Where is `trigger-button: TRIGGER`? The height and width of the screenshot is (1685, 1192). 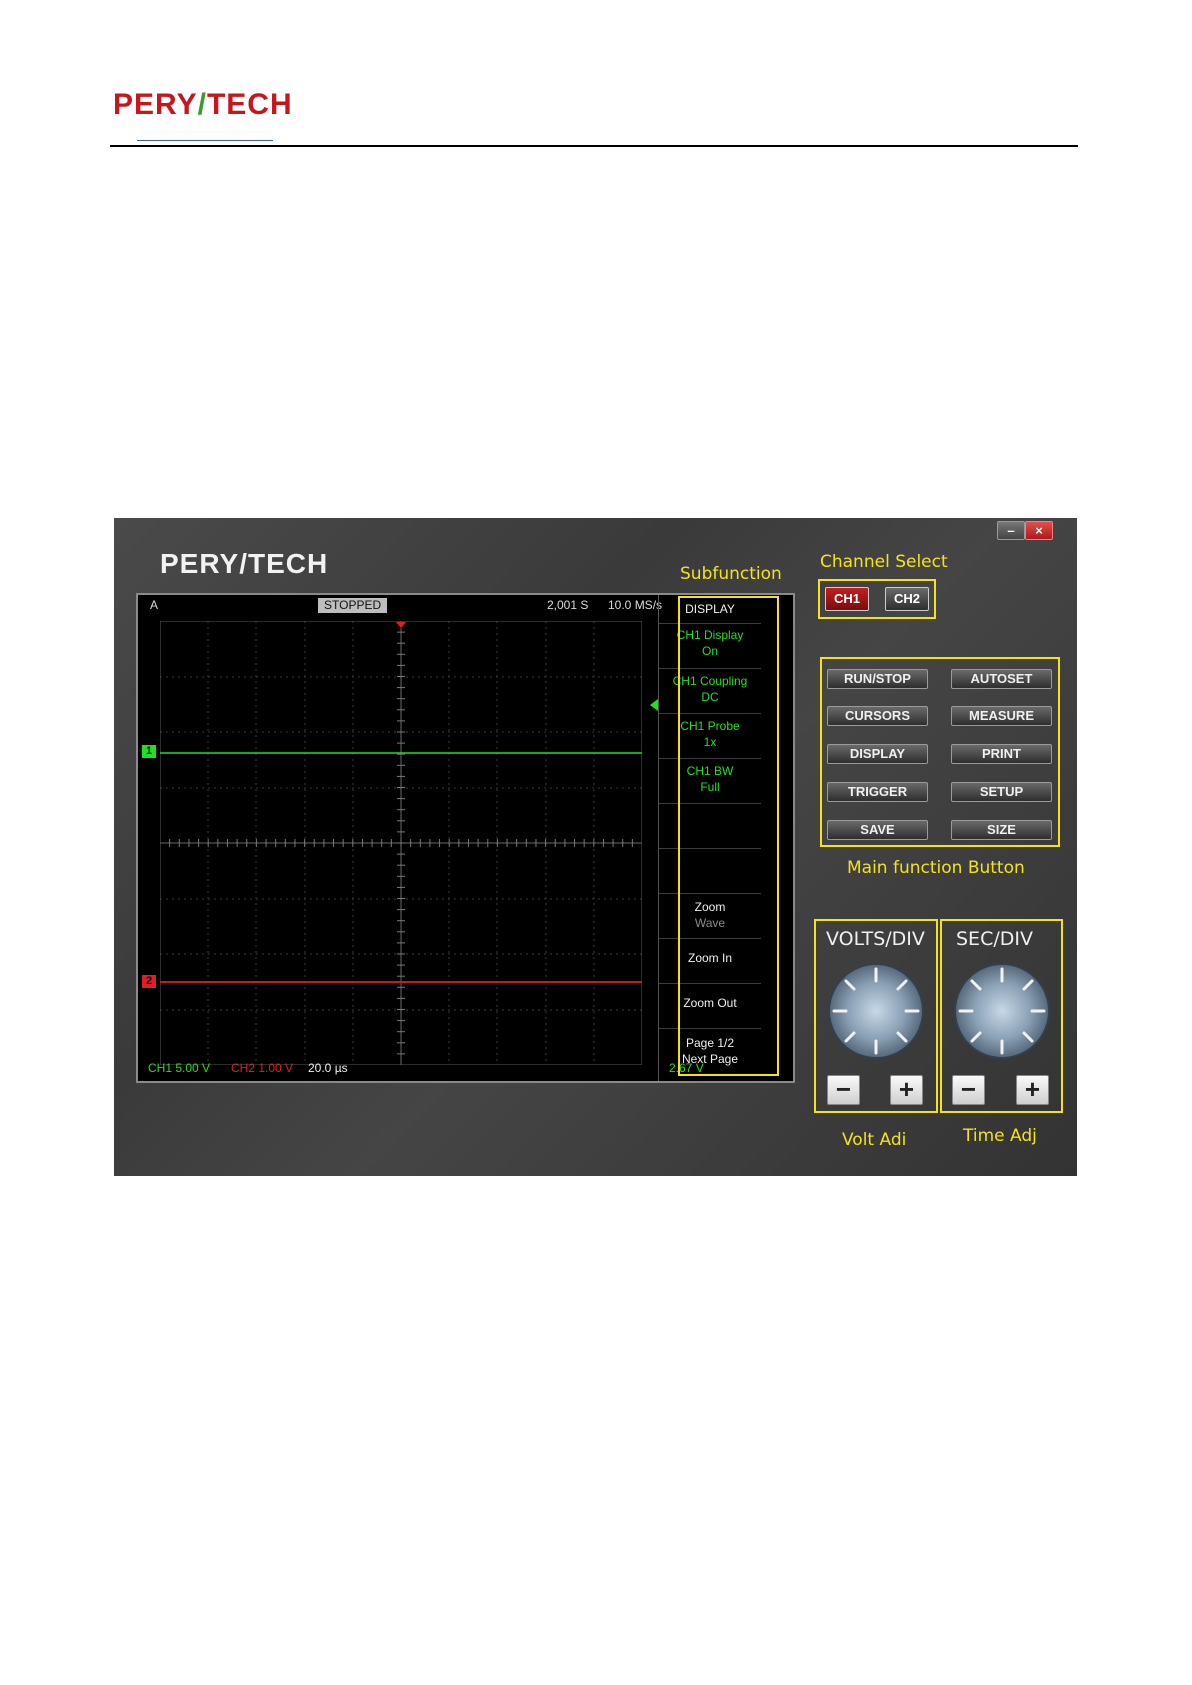
trigger-button: TRIGGER is located at coordinates (877, 792).